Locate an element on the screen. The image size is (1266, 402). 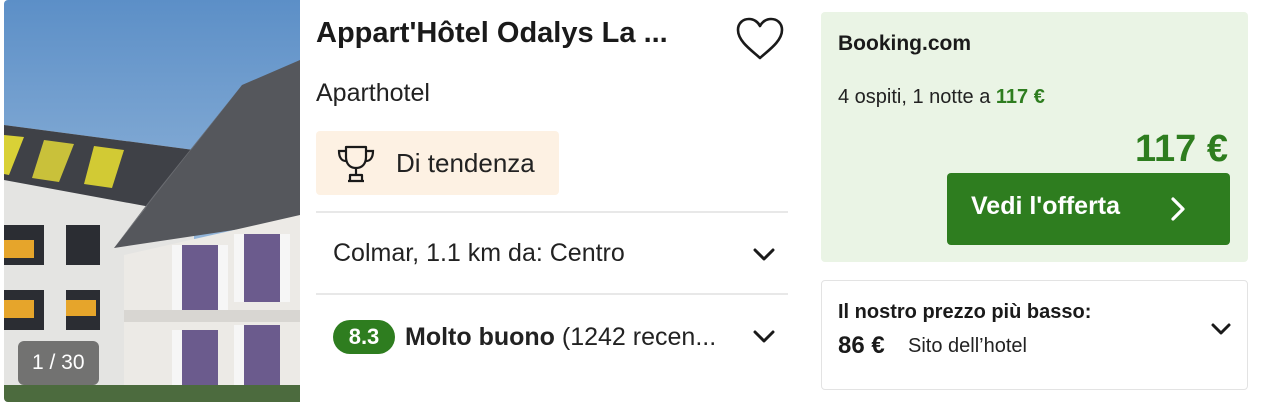
photo-counter: 1 / 30 is located at coordinates (58, 363).